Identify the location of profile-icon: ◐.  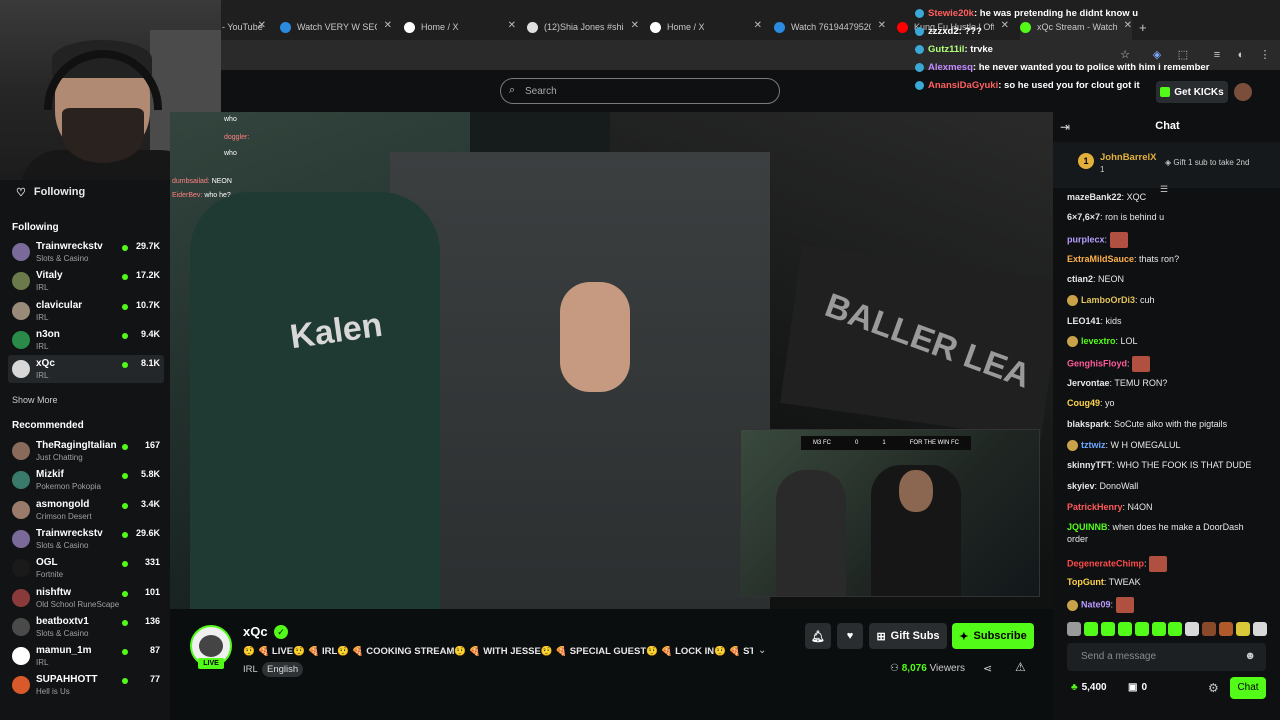
(1241, 55).